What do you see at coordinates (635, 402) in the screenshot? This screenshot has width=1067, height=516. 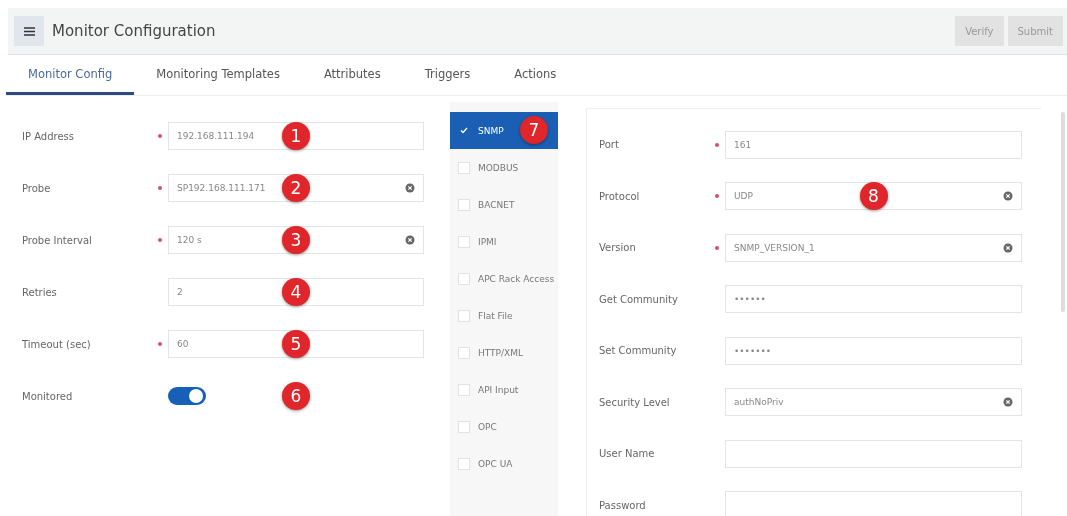 I see `field-label: Security Level` at bounding box center [635, 402].